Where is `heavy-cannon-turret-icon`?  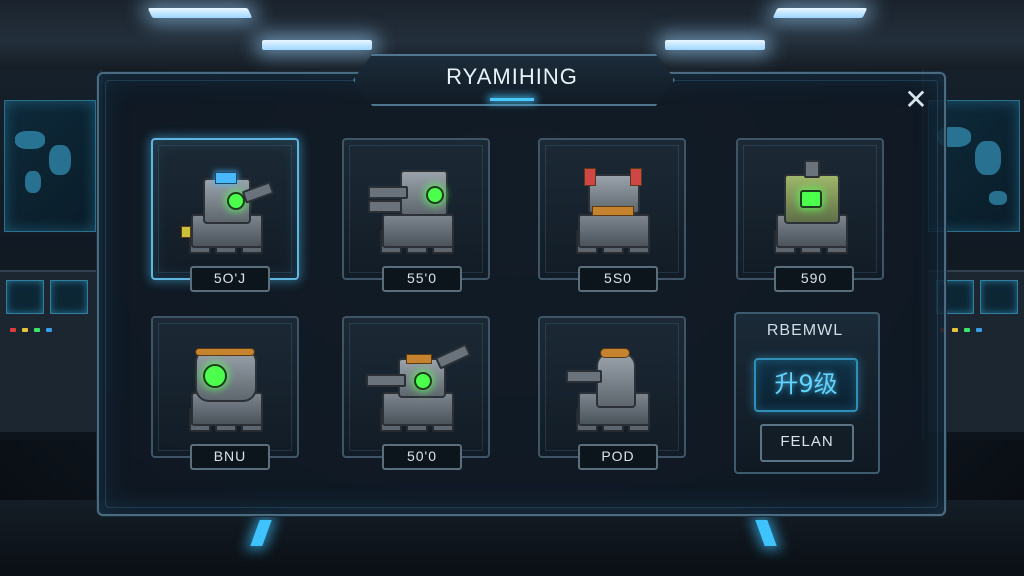
heavy-cannon-turret-icon is located at coordinates (419, 384).